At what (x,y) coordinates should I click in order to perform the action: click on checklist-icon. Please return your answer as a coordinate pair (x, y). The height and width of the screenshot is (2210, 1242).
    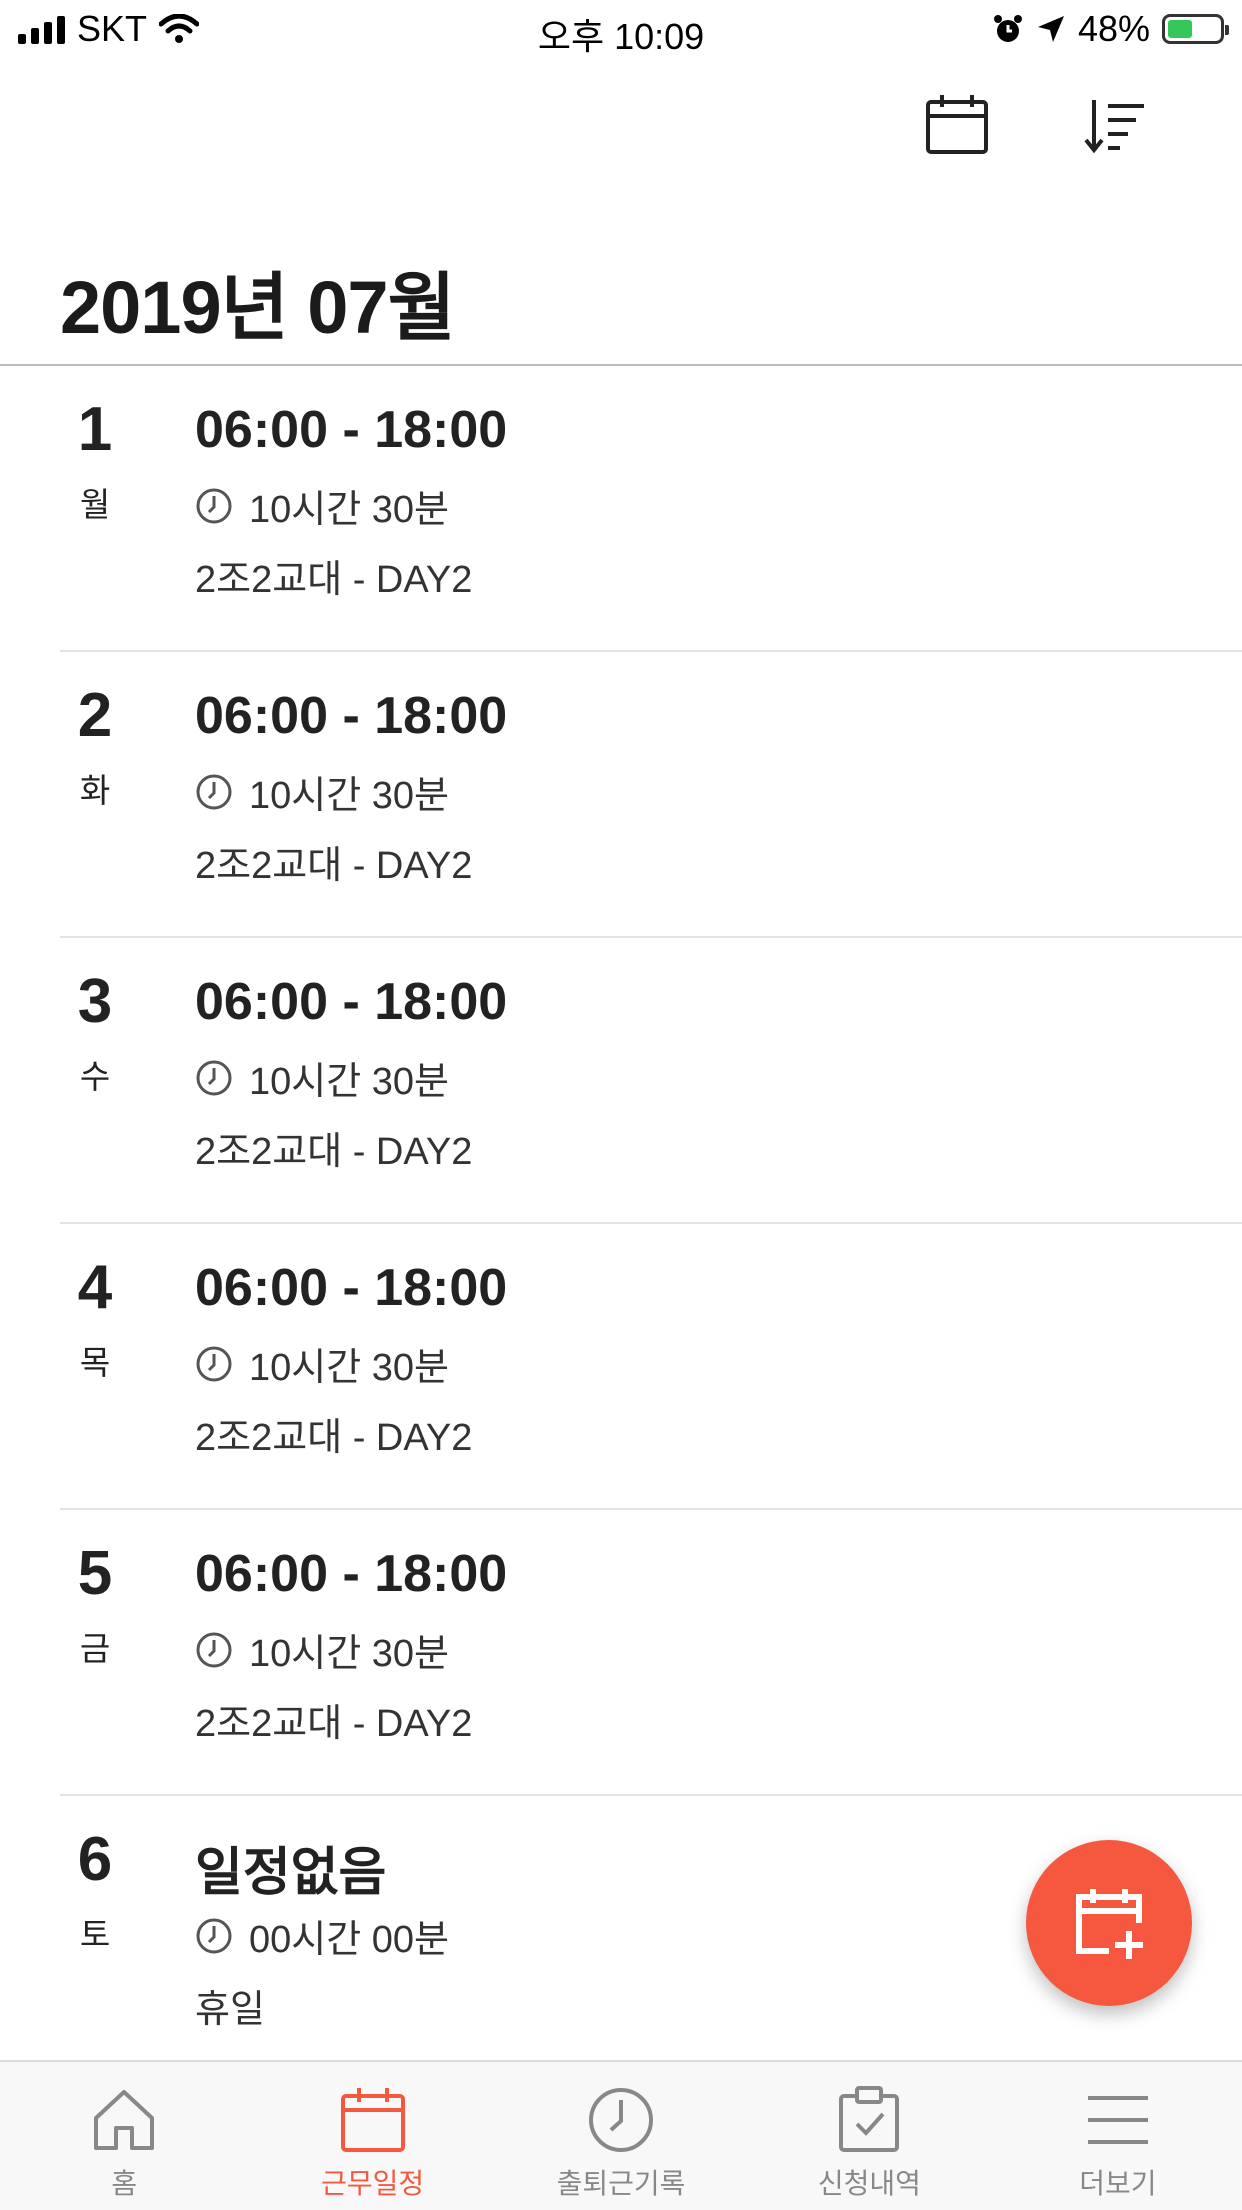
    Looking at the image, I should click on (869, 2119).